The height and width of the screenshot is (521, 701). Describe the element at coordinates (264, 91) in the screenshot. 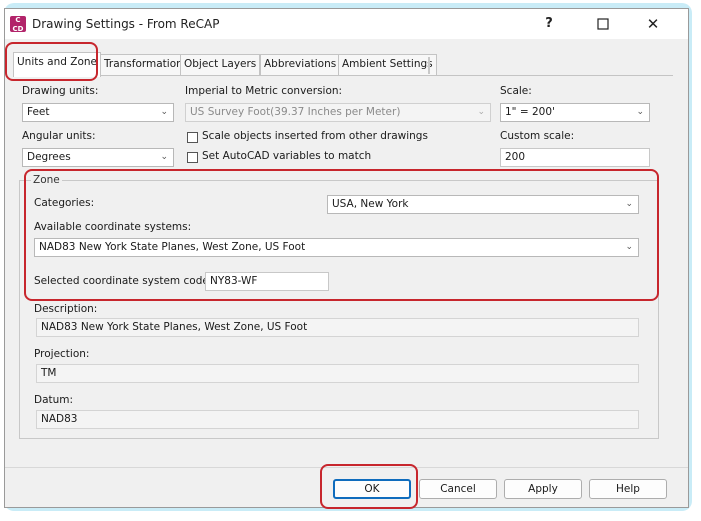

I see `imperial-conversion-label: Imperial to Metric conversion:` at that location.